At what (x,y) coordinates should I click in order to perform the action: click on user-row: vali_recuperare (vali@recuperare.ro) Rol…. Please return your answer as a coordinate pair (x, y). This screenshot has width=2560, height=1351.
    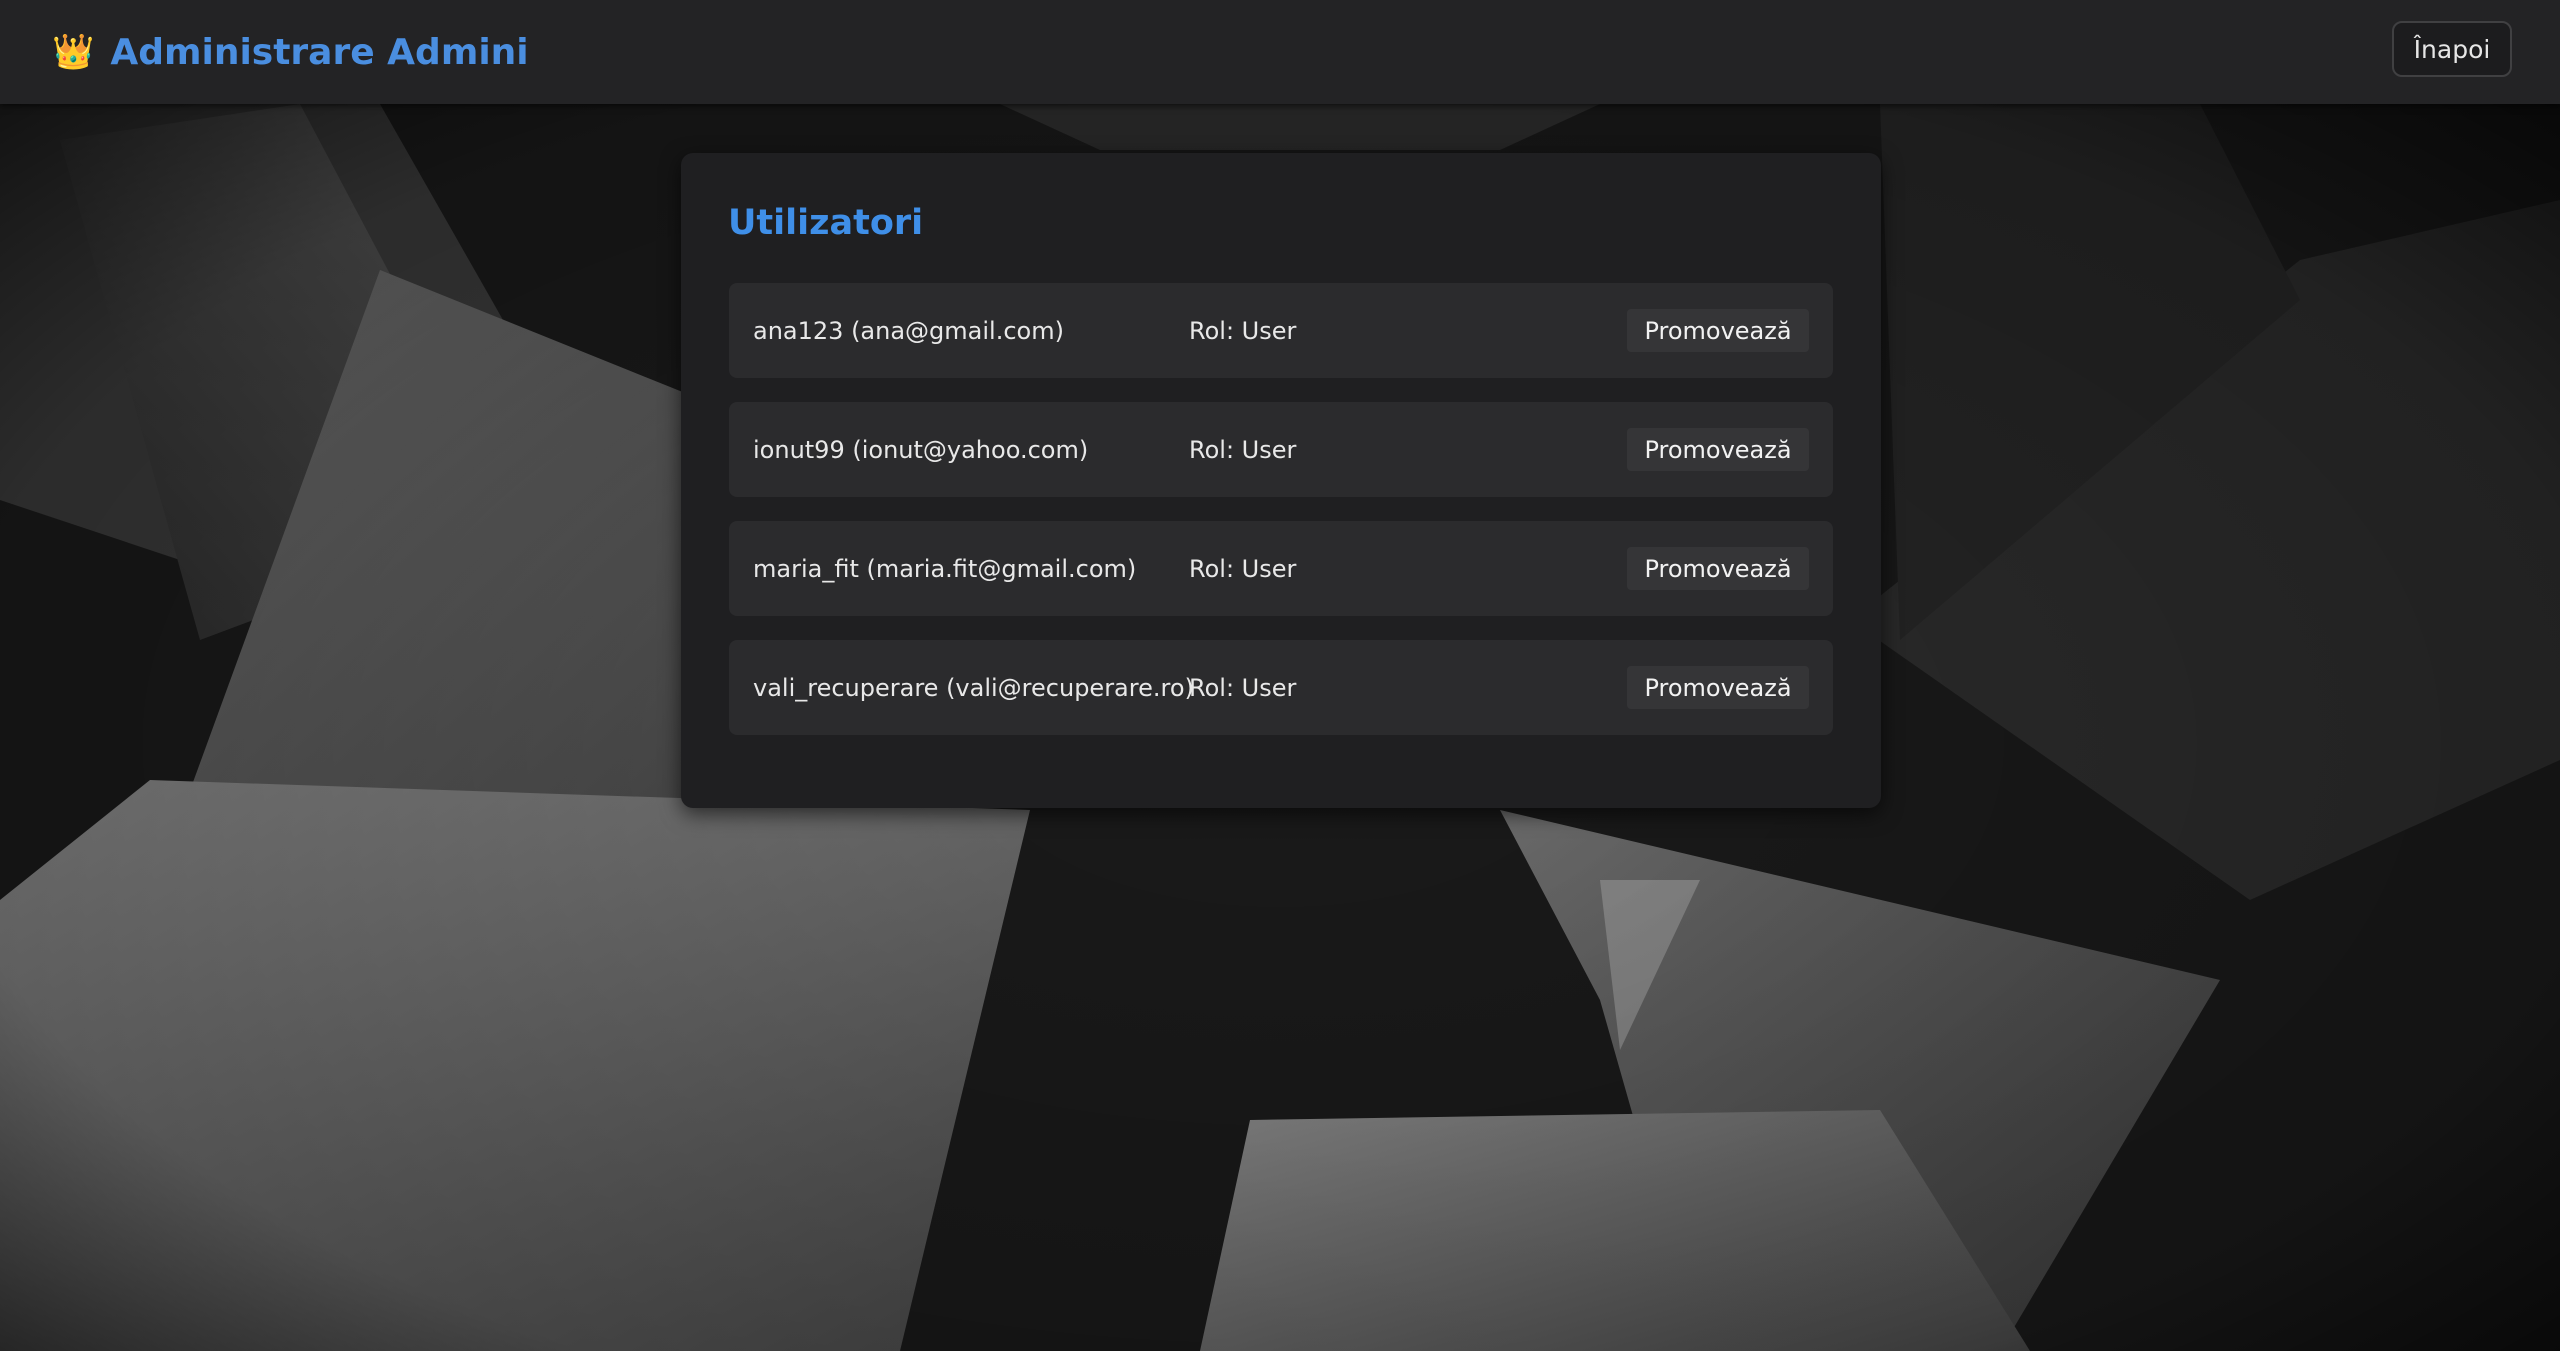
    Looking at the image, I should click on (1281, 687).